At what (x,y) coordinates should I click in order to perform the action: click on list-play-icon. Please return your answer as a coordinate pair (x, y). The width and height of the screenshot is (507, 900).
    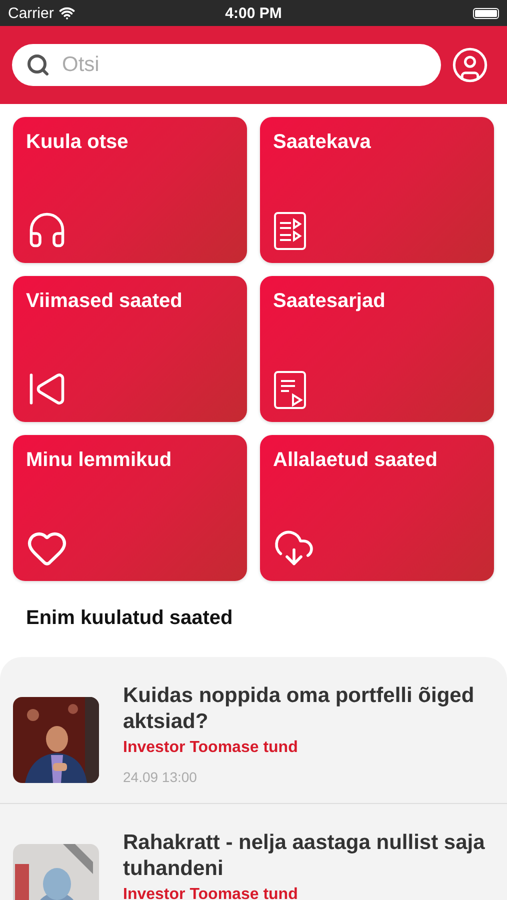
    Looking at the image, I should click on (290, 231).